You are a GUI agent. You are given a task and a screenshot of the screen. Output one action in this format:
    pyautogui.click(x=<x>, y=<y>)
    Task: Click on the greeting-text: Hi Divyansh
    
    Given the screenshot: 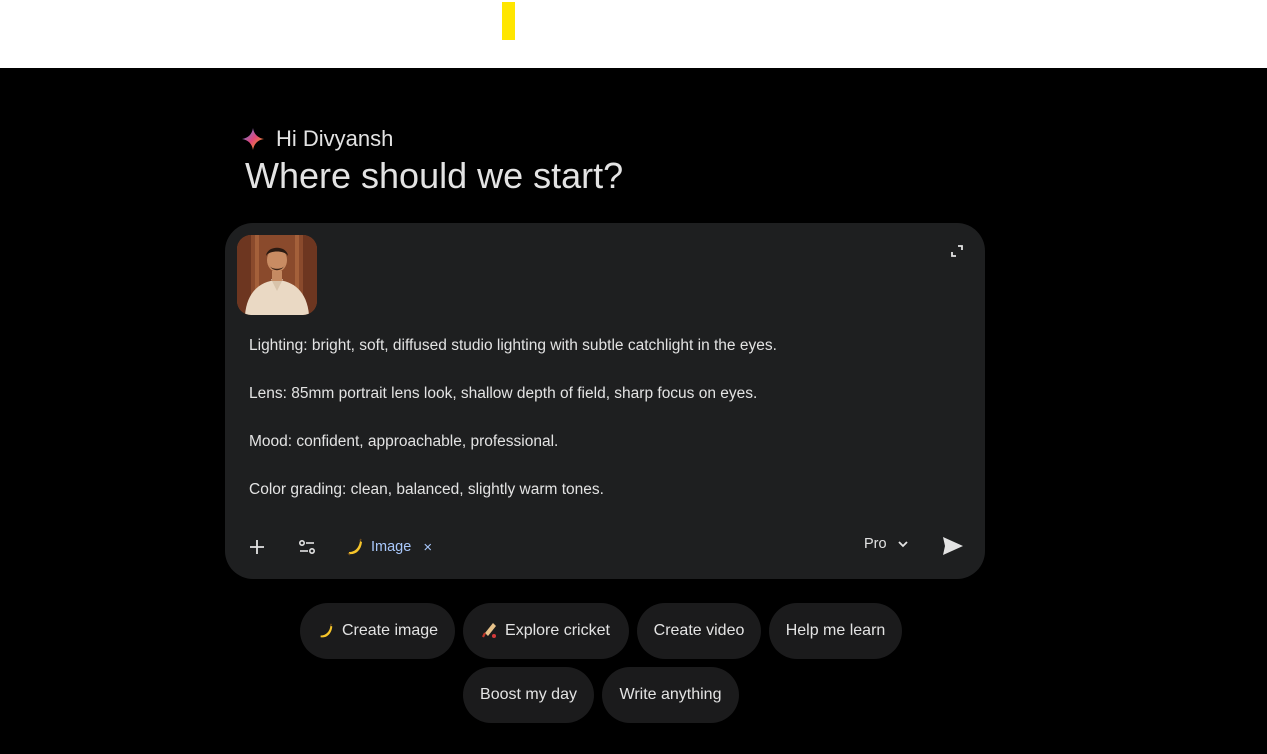 What is the action you would take?
    pyautogui.click(x=335, y=138)
    